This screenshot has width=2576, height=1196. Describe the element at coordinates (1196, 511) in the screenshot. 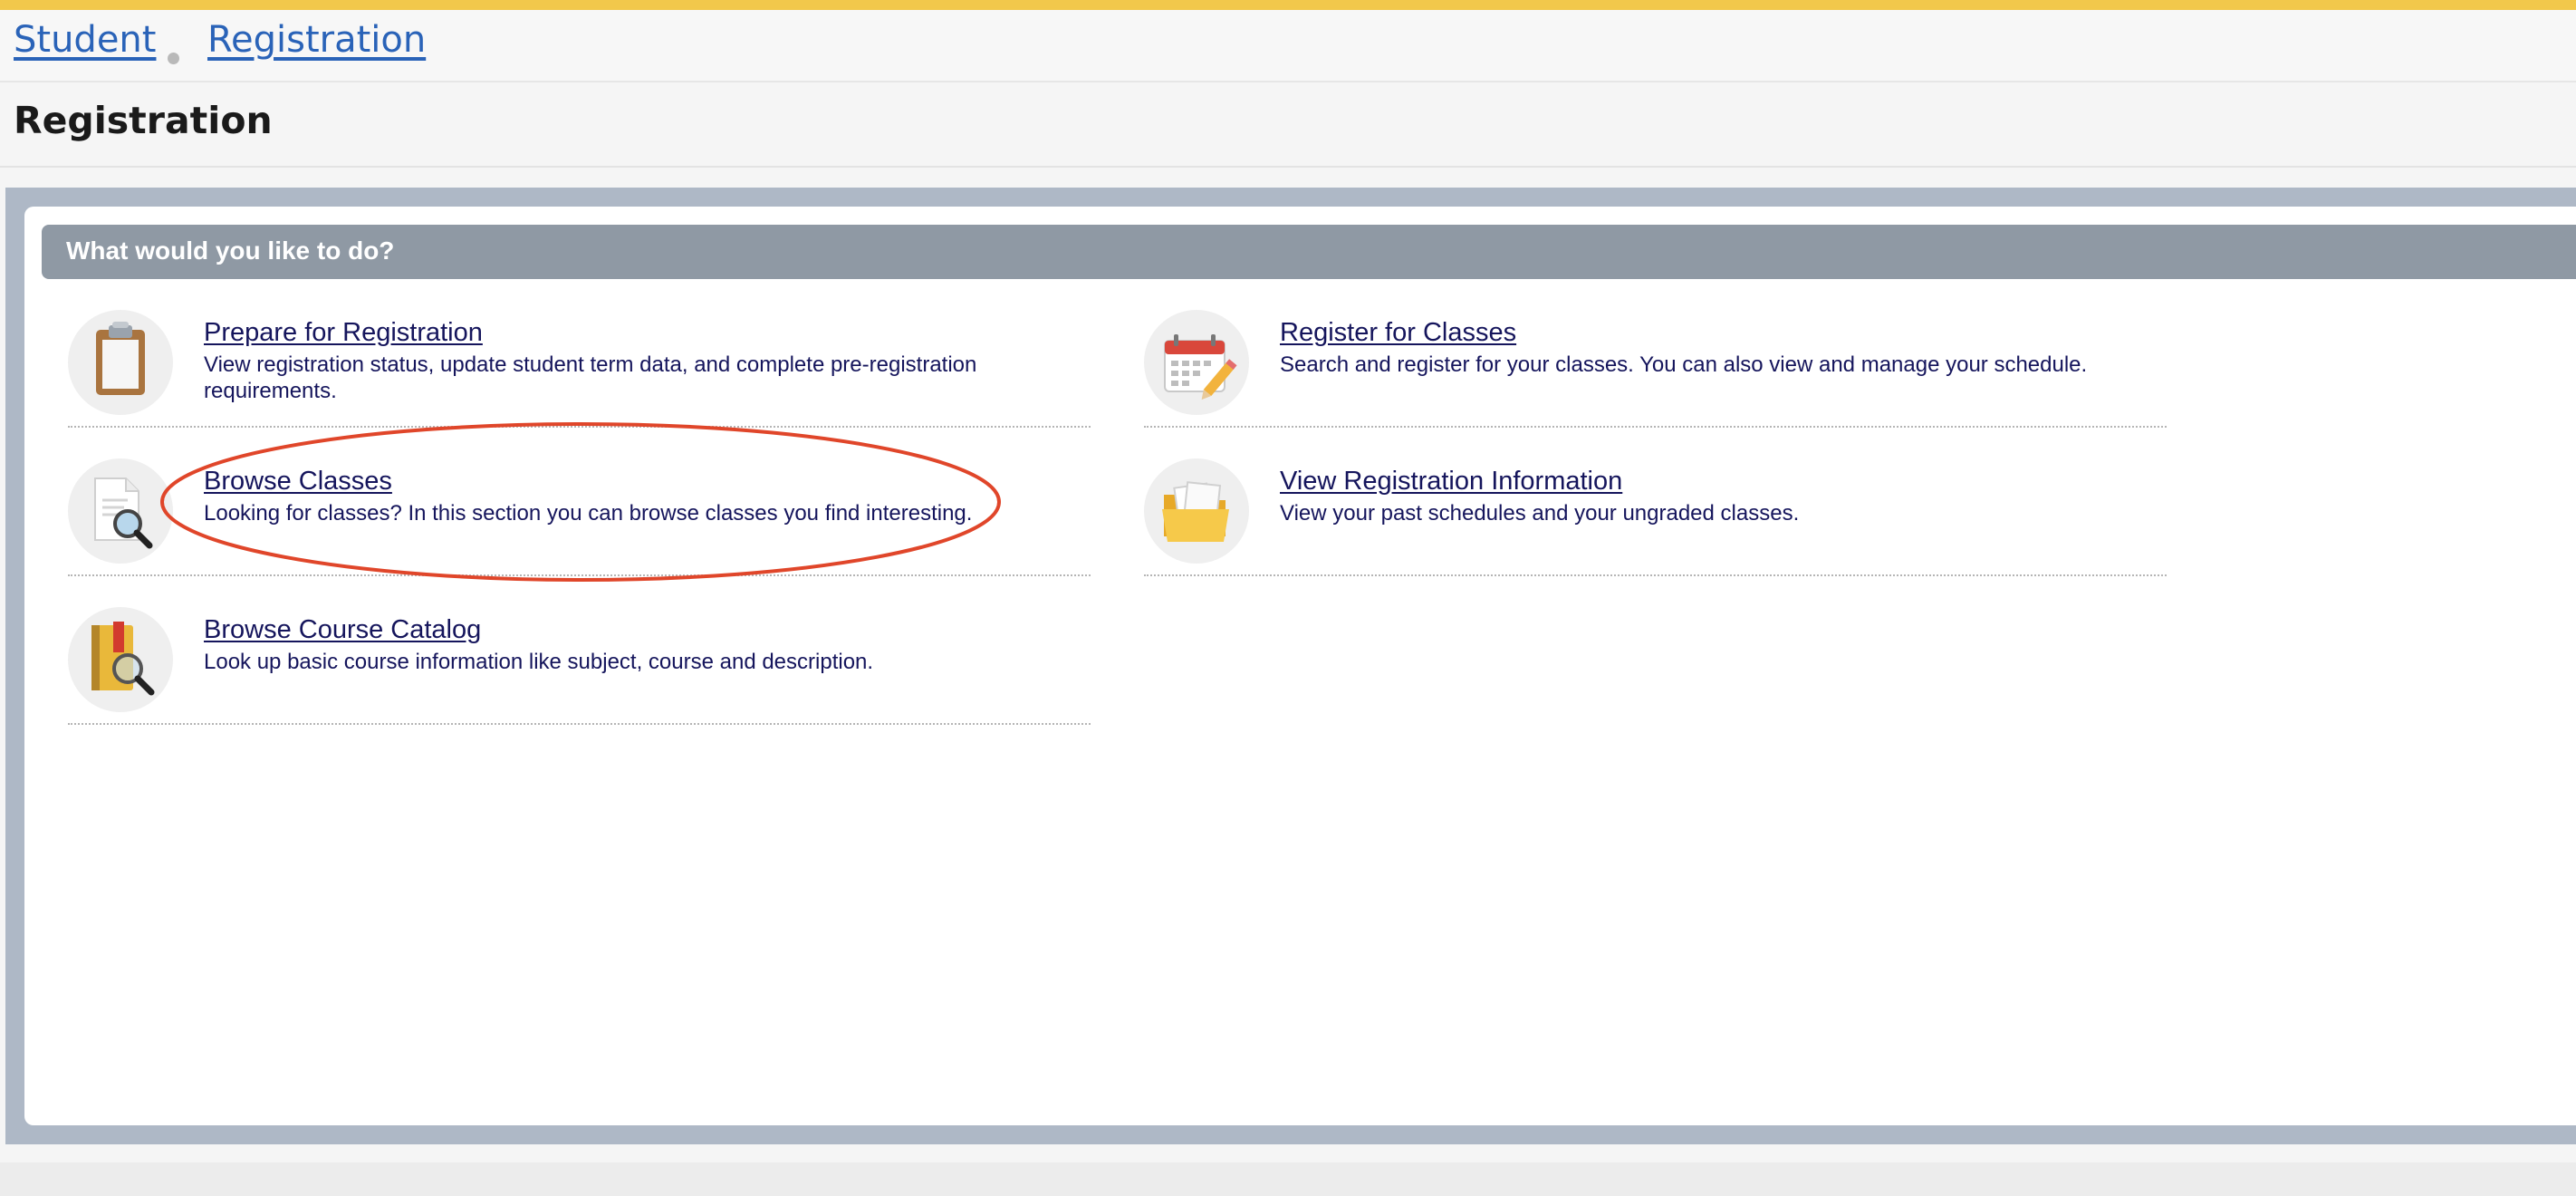

I see `folder-icon` at that location.